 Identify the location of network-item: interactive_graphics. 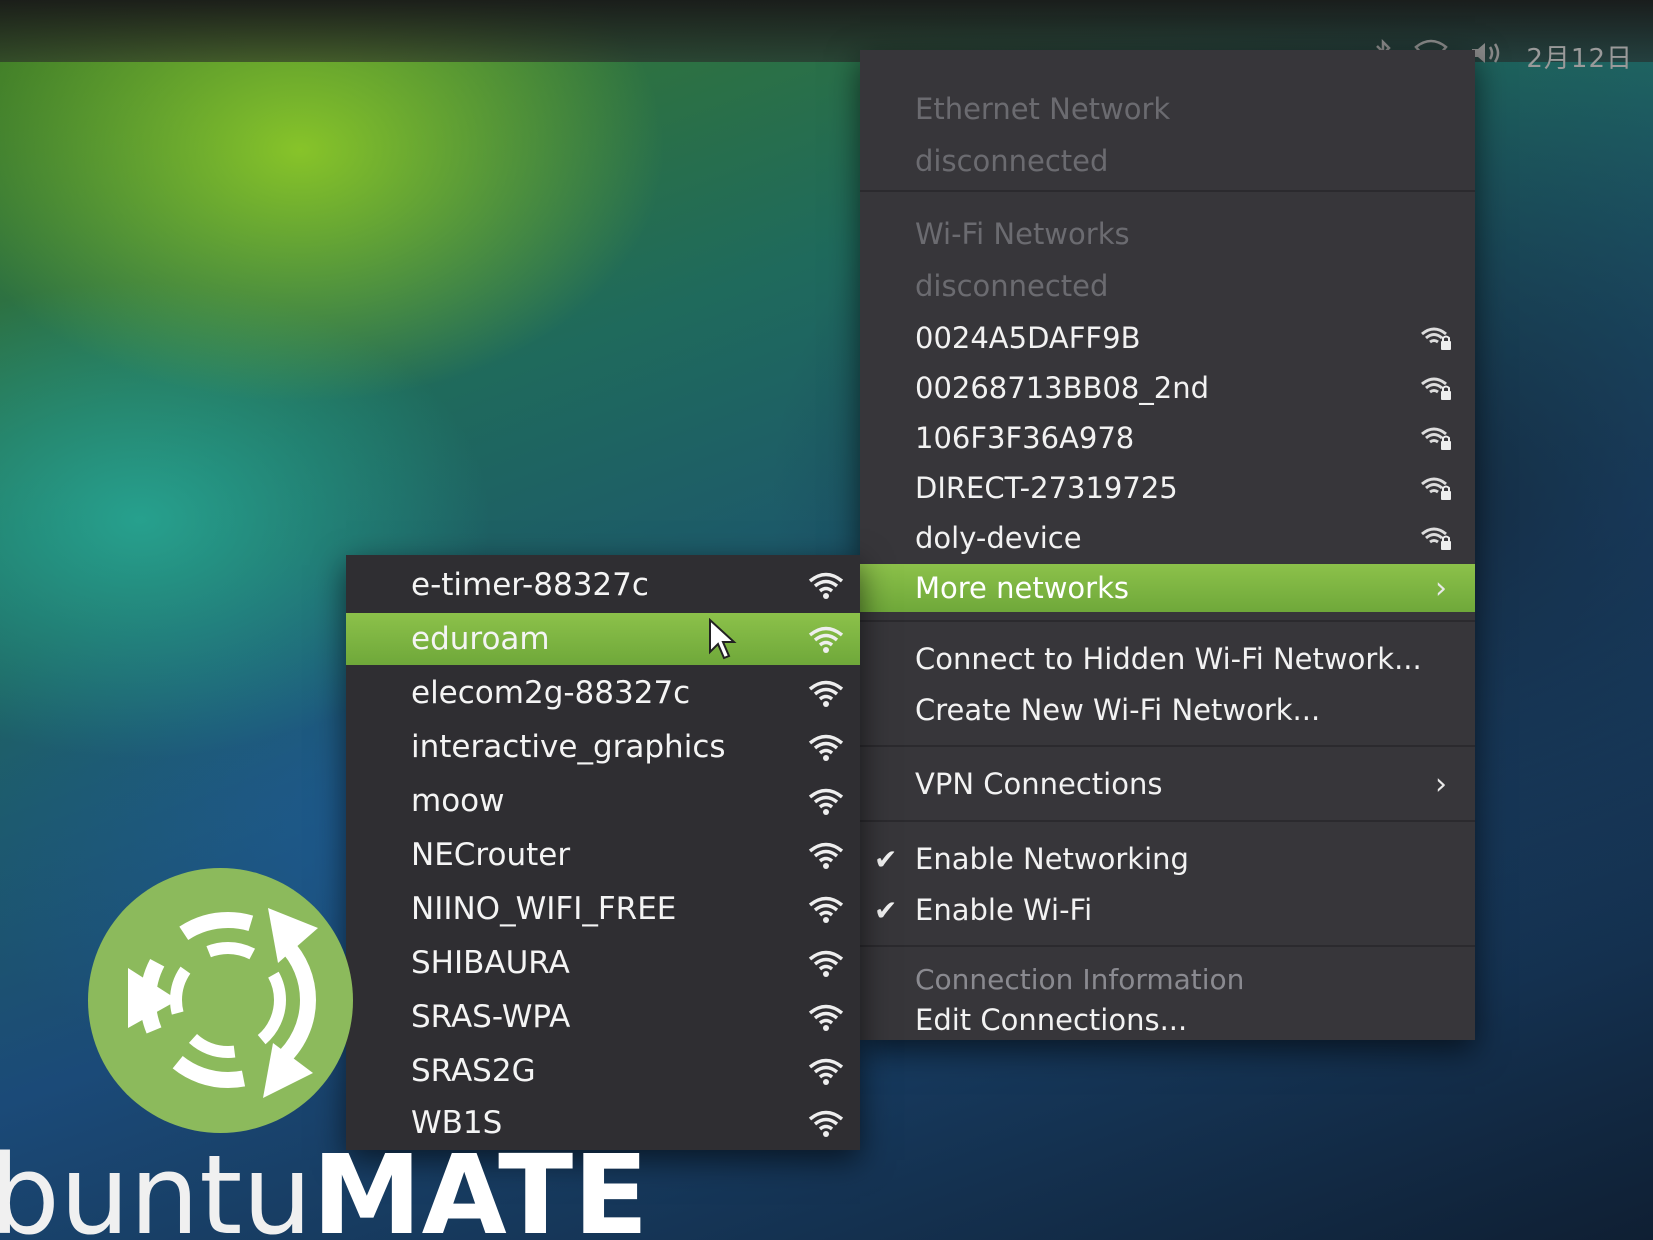
(603, 747).